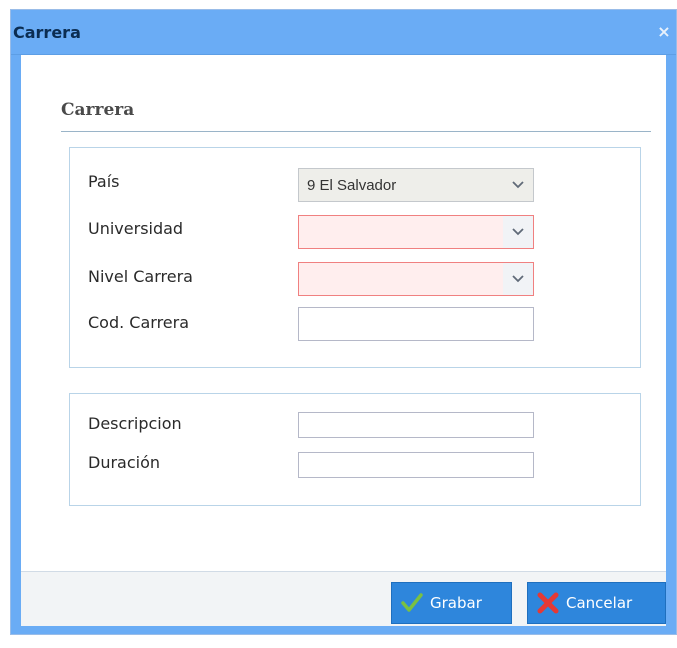 The height and width of the screenshot is (648, 677). What do you see at coordinates (98, 110) in the screenshot?
I see `section-title: Carrera` at bounding box center [98, 110].